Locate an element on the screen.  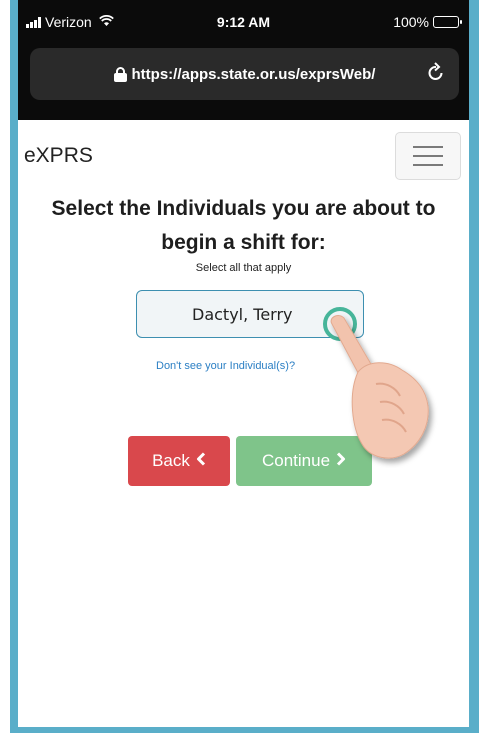
back-label: Back is located at coordinates (171, 460).